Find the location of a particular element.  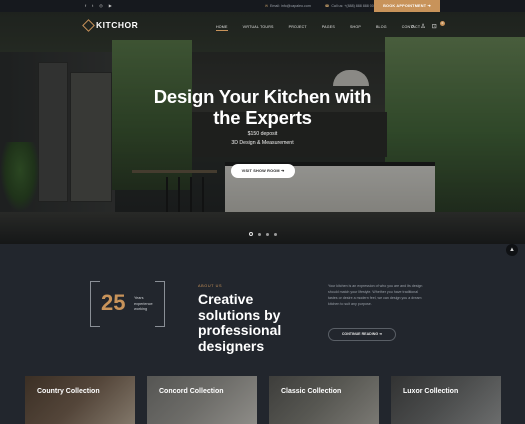

nav-item-blog: BLOG is located at coordinates (381, 28).